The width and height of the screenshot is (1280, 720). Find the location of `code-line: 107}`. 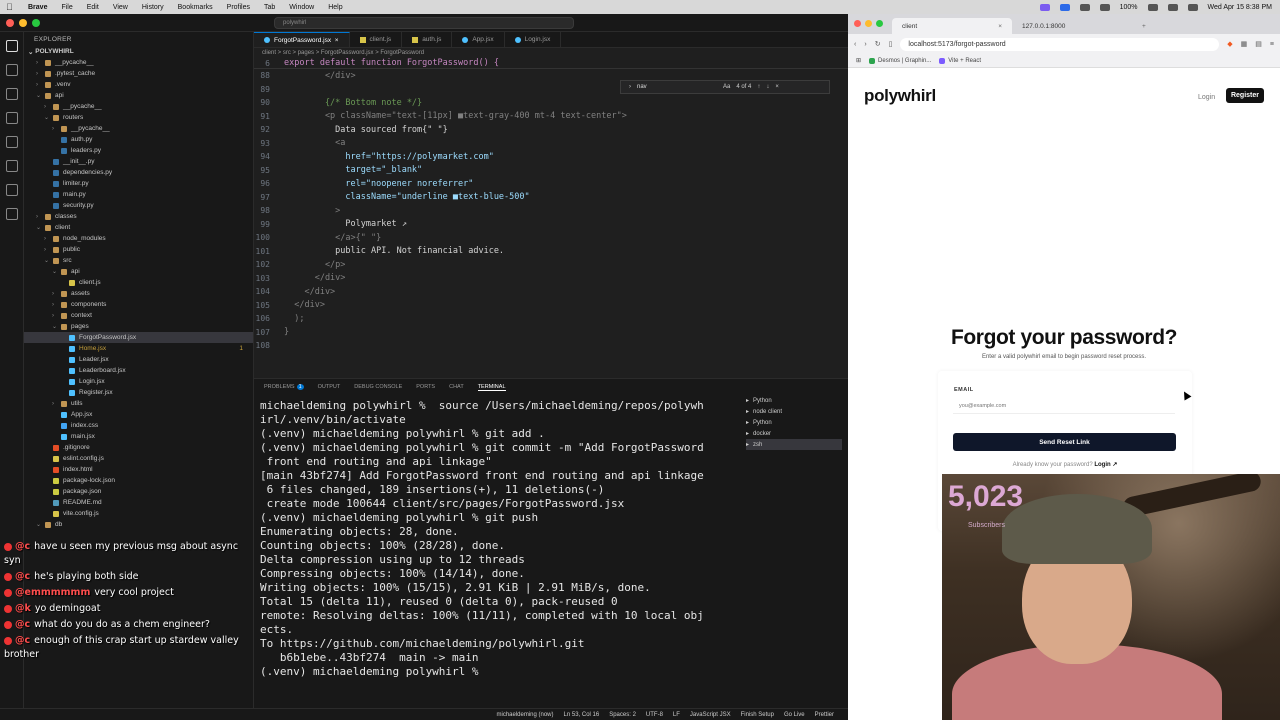

code-line: 107} is located at coordinates (551, 333).